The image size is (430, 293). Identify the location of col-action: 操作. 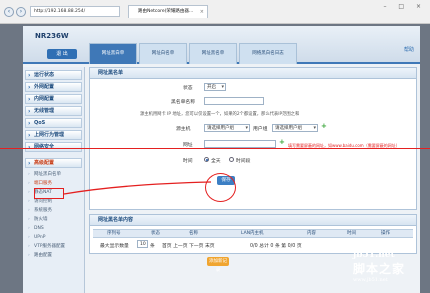
(385, 233).